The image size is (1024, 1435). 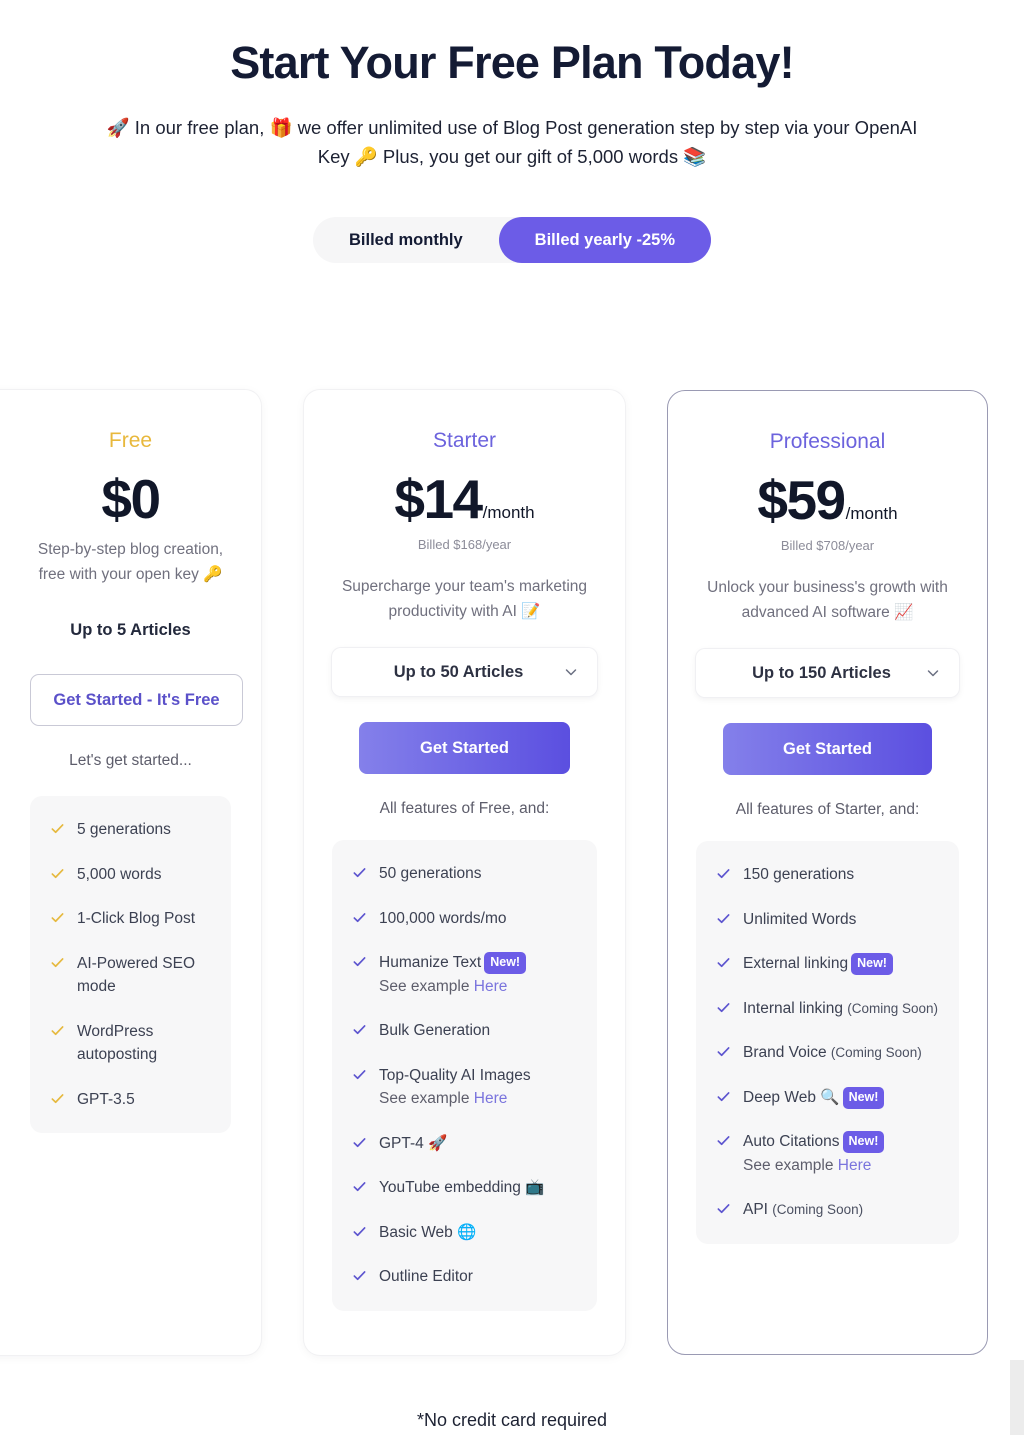 What do you see at coordinates (464, 1144) in the screenshot?
I see `list-item: GPT-4 🚀` at bounding box center [464, 1144].